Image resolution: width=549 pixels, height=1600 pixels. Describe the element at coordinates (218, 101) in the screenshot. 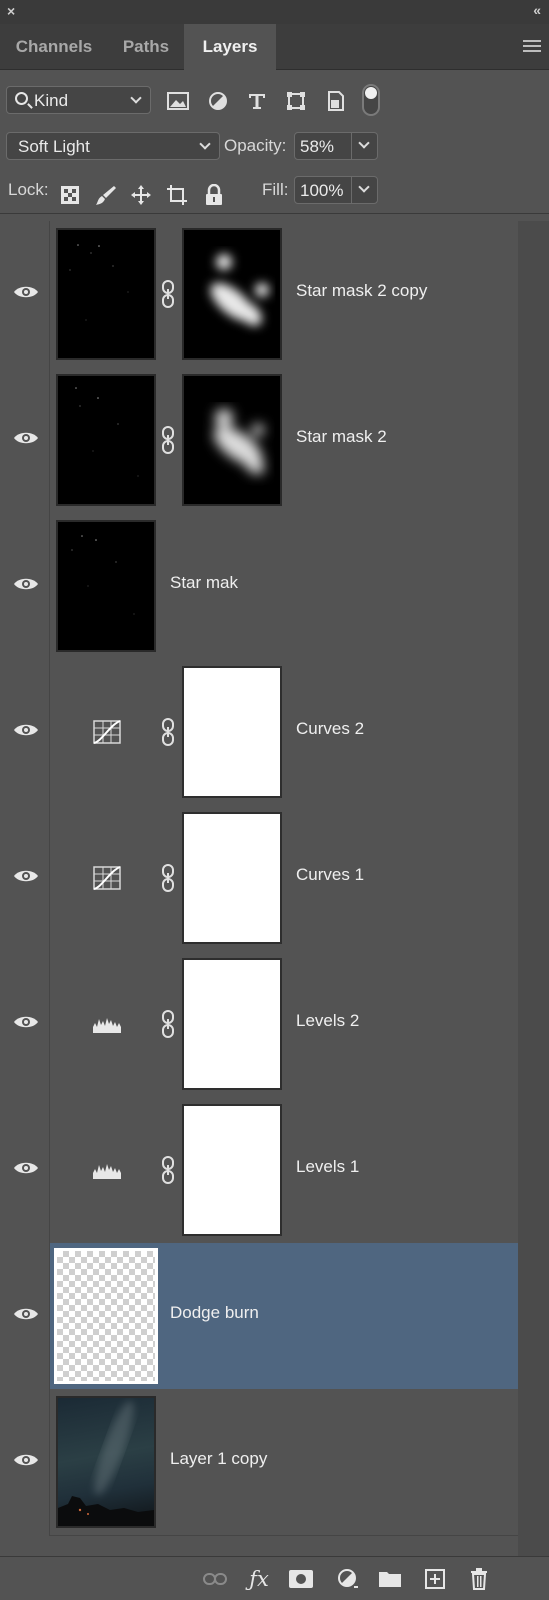

I see `adjustment-filter-icon` at that location.